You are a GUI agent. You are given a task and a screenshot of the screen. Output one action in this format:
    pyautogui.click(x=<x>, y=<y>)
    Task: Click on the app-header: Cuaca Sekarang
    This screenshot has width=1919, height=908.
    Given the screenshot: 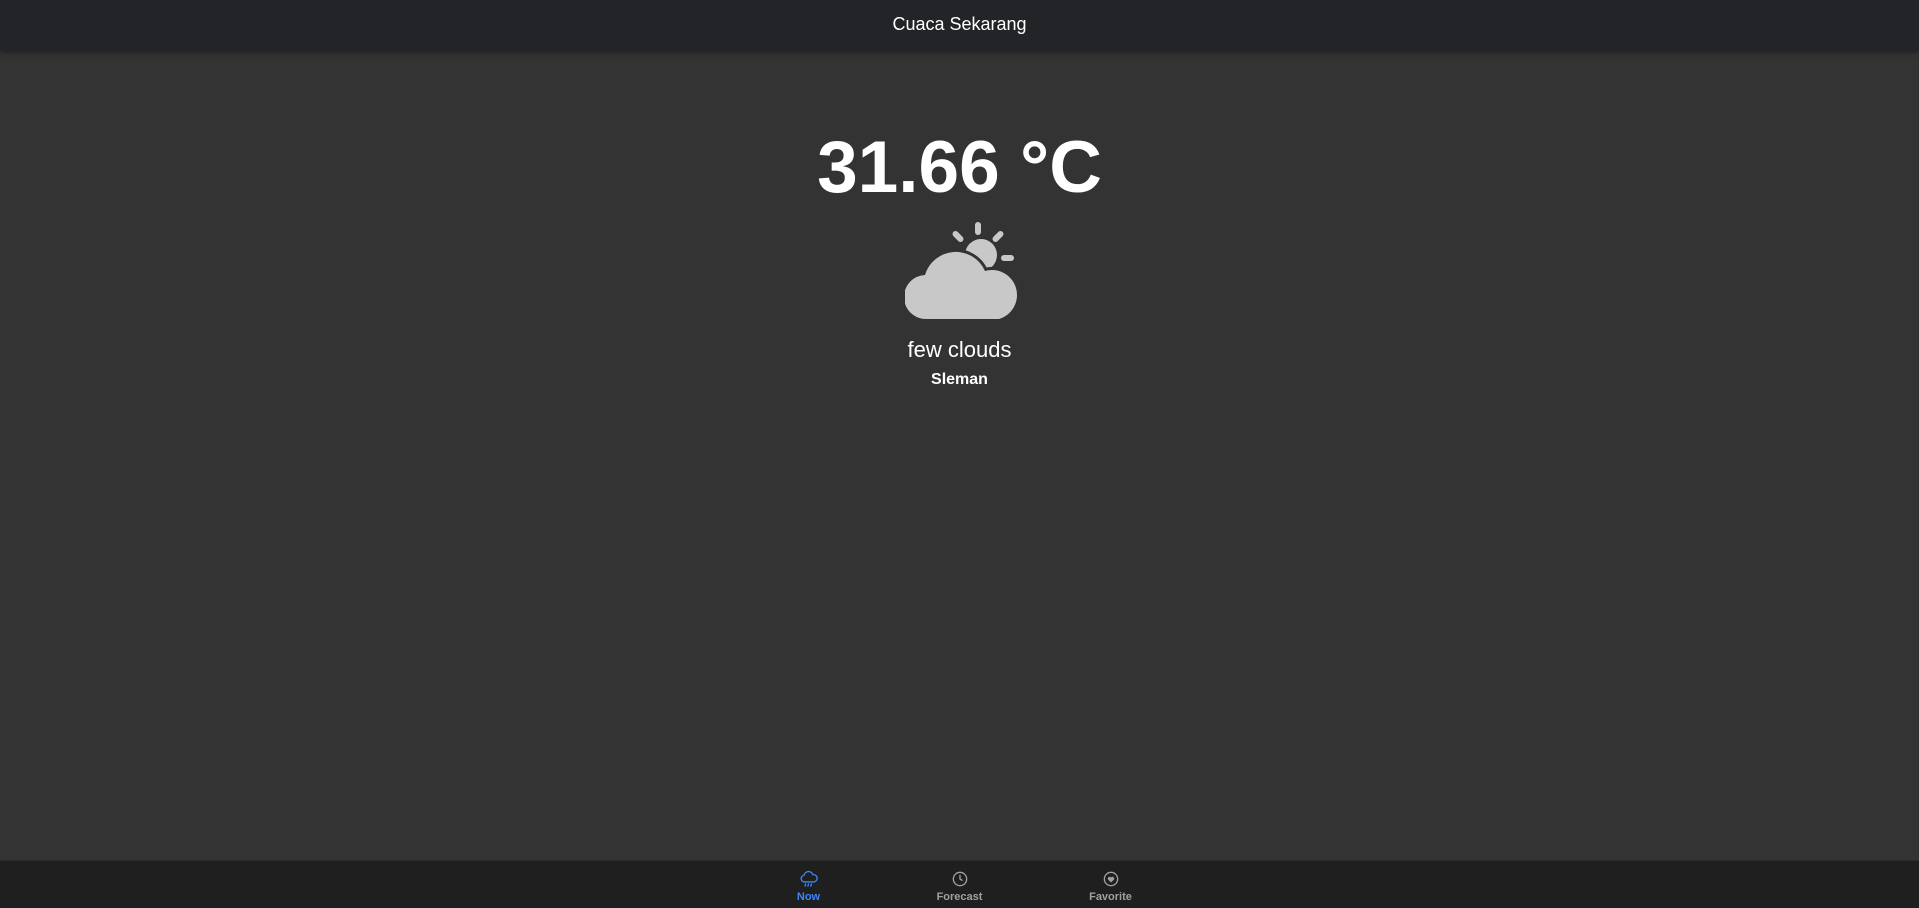 What is the action you would take?
    pyautogui.click(x=959, y=25)
    